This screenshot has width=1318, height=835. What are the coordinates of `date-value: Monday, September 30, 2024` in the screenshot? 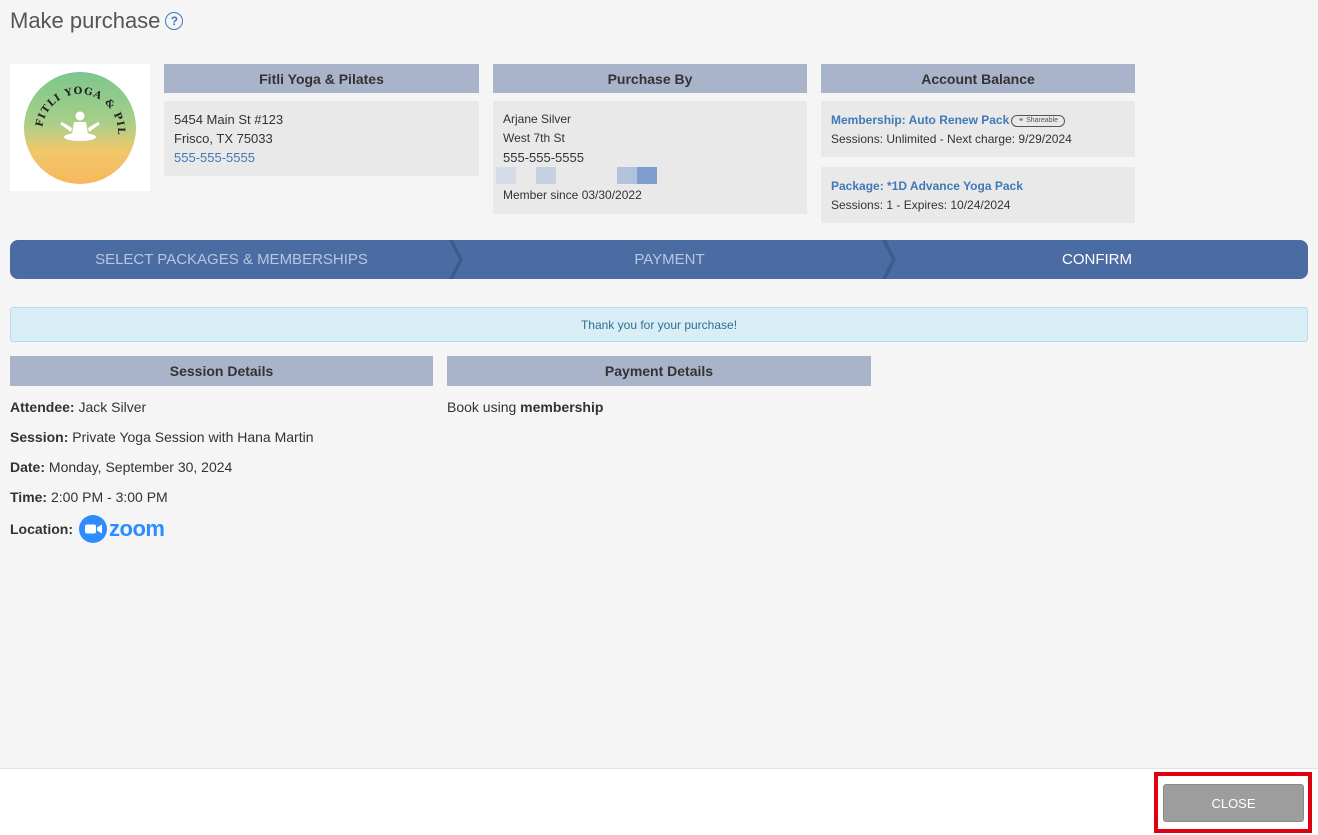 It's located at (140, 467).